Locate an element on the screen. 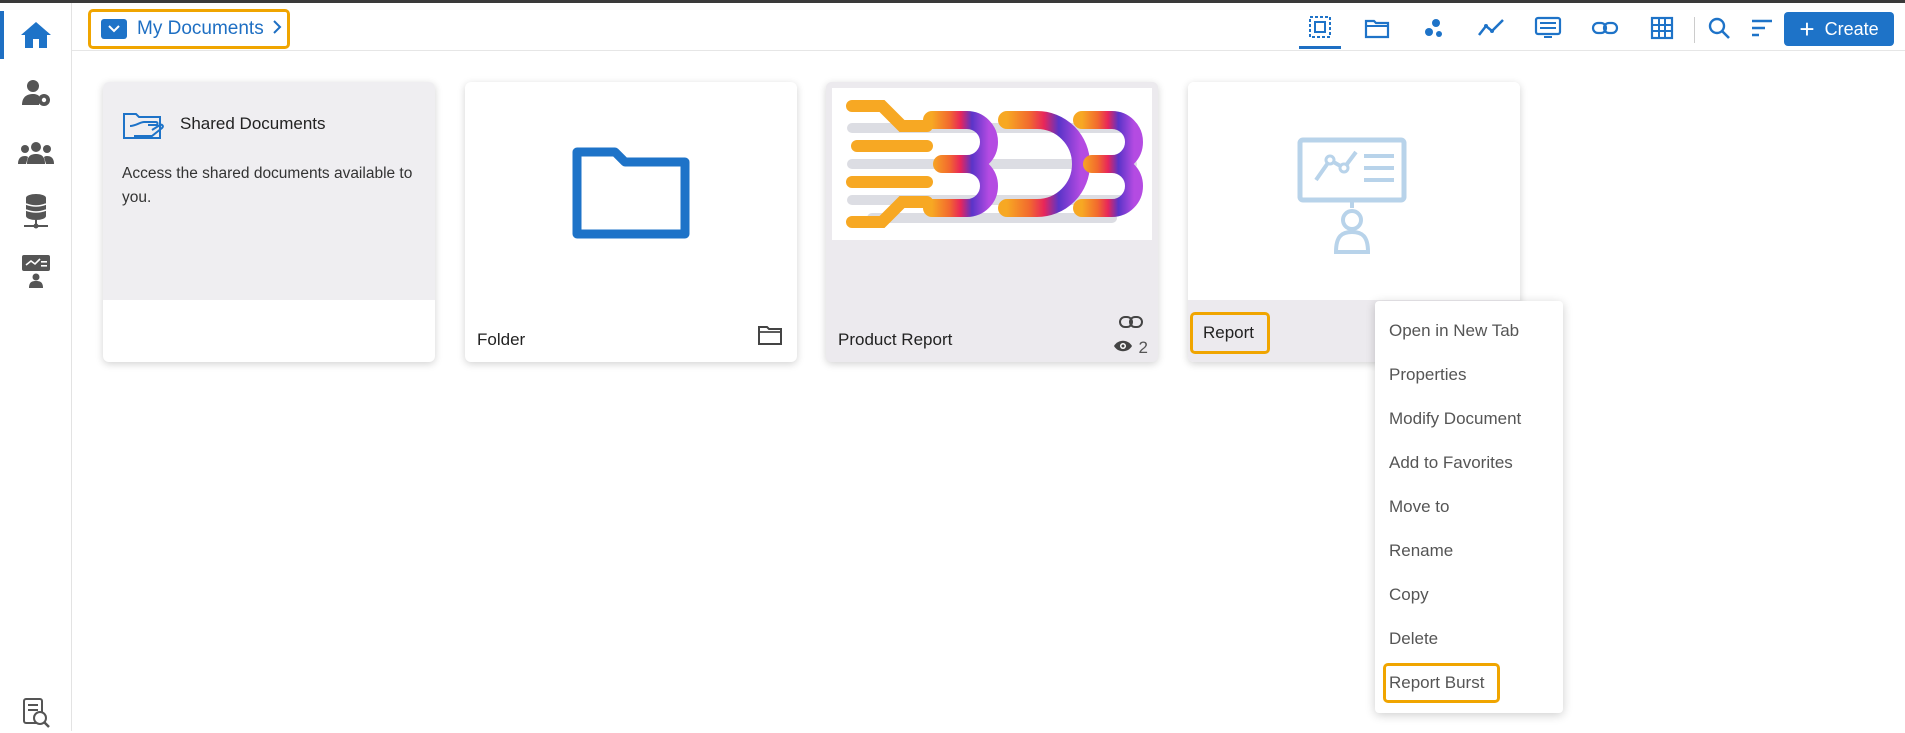 This screenshot has width=1905, height=733. document-search-icon is located at coordinates (36, 713).